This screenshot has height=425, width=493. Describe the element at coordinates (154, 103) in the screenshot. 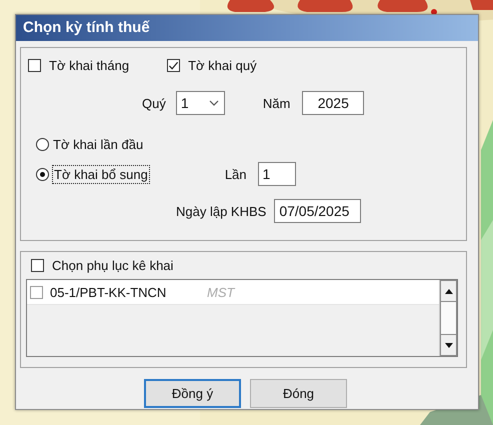

I see `quarter-label: Quý` at that location.